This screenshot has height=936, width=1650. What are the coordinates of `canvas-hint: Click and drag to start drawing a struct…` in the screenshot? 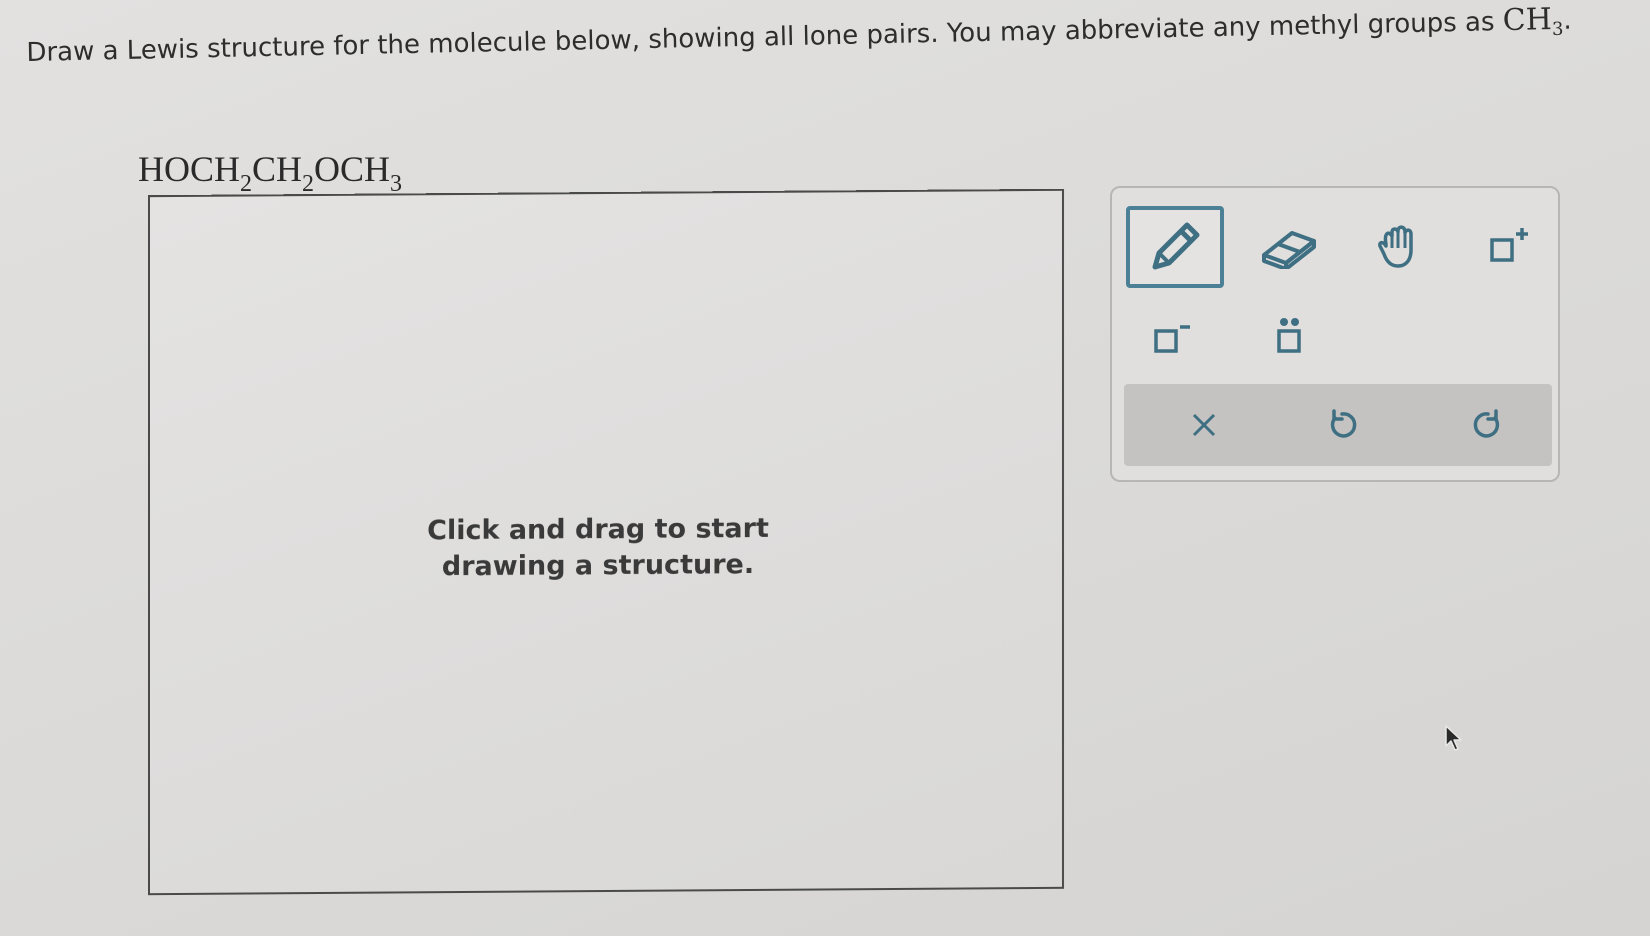 It's located at (598, 548).